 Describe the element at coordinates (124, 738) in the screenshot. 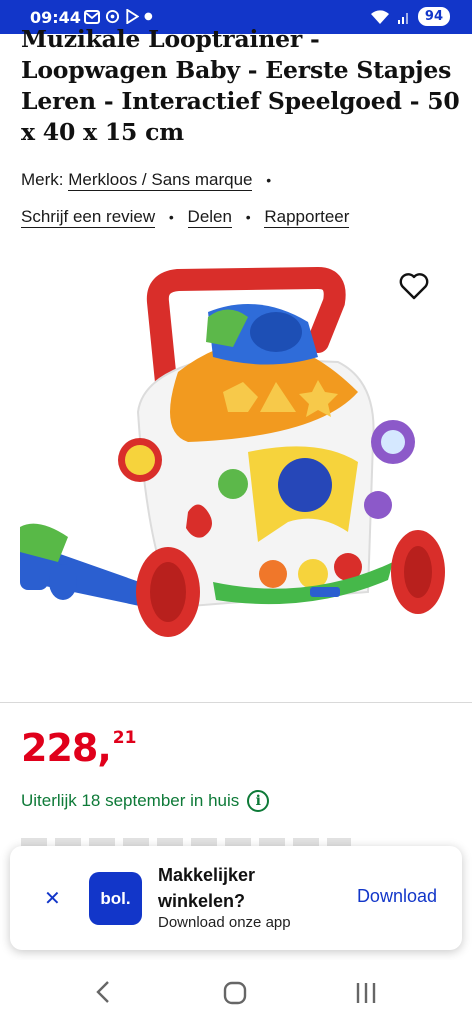

I see `price-decimal: 21` at that location.